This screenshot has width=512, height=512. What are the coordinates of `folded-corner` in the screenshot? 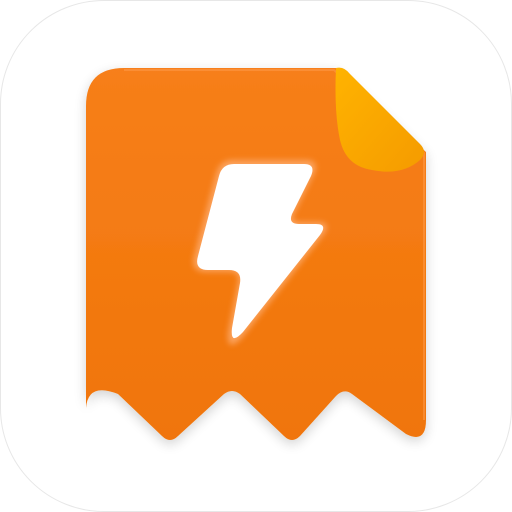 It's located at (379, 119).